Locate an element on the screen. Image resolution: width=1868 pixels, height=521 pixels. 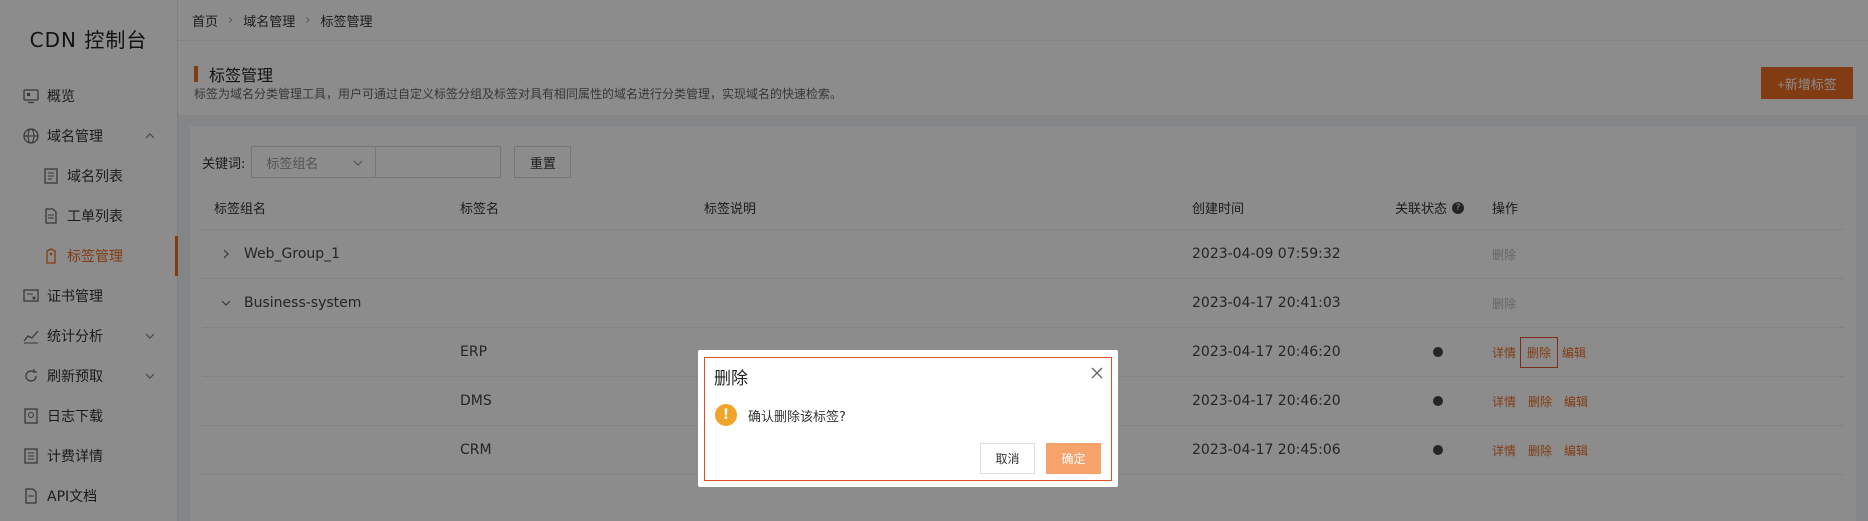
warning-icon: ! is located at coordinates (726, 415).